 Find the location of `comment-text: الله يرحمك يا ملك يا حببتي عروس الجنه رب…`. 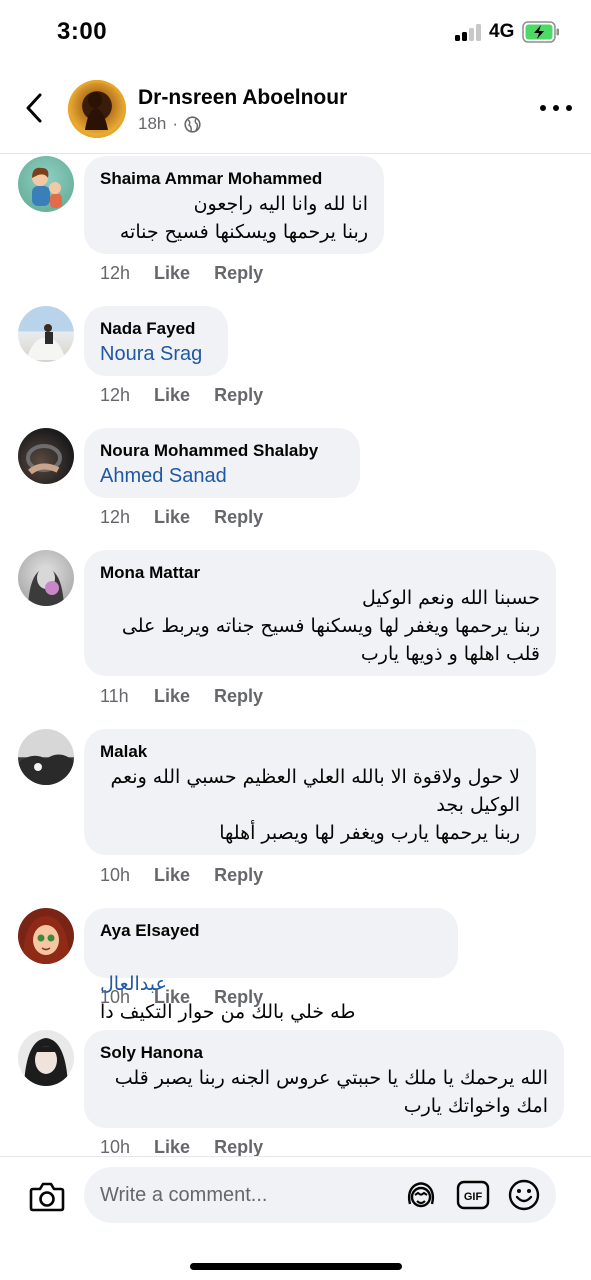

comment-text: الله يرحمك يا ملك يا حببتي عروس الجنه رب… is located at coordinates (331, 1092).